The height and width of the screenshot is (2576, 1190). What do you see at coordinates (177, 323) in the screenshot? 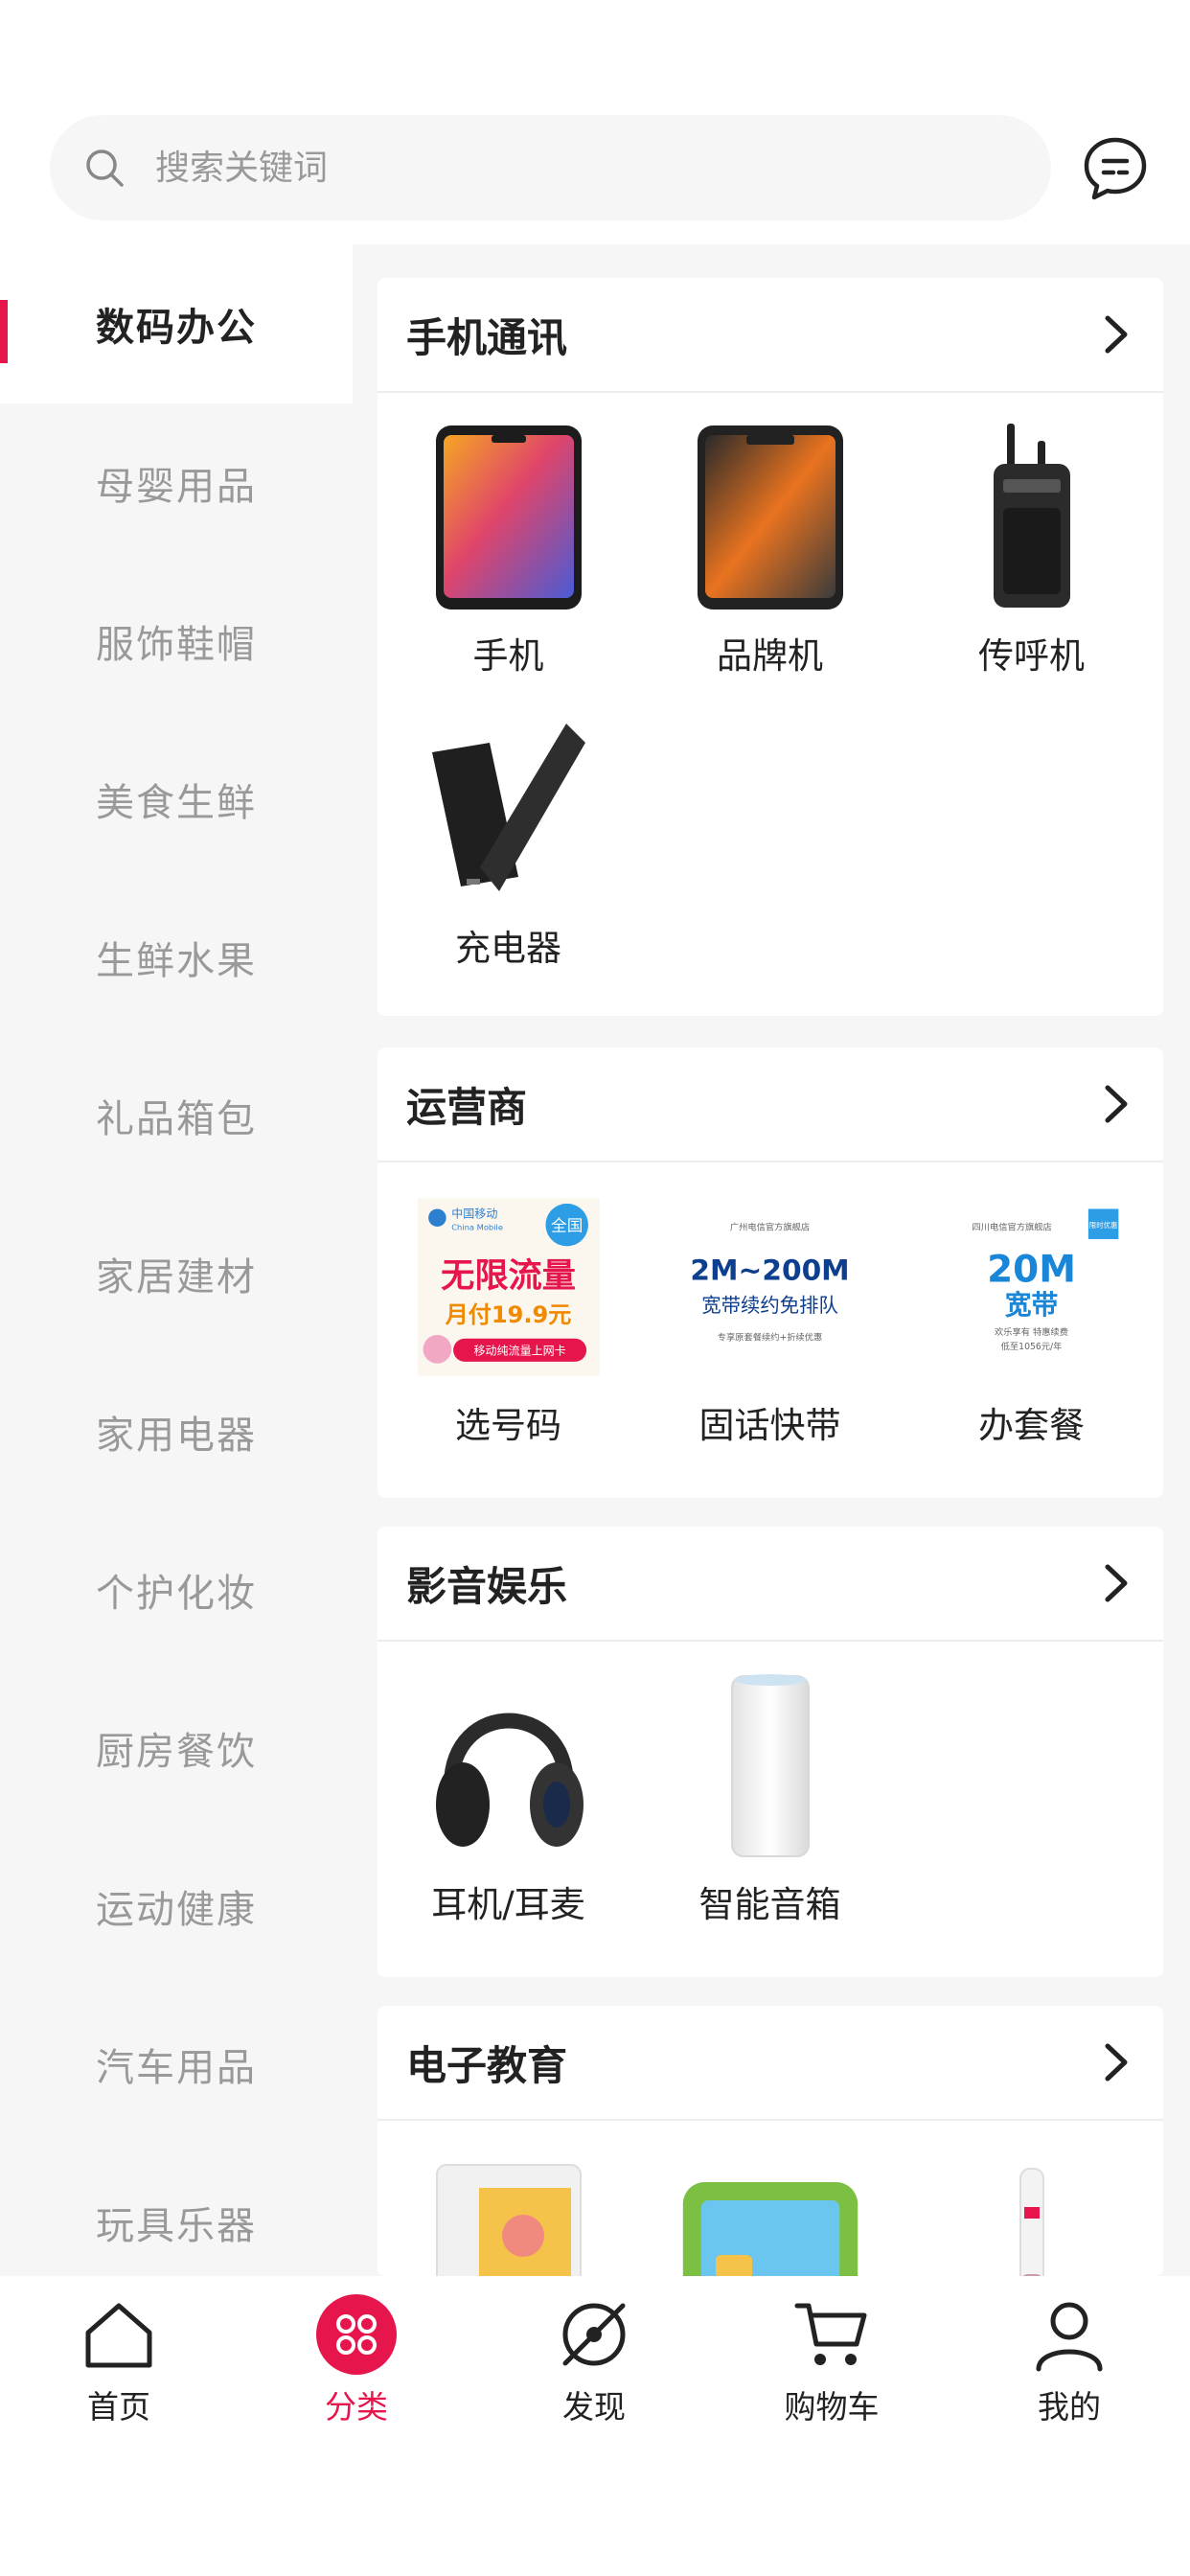
I see `sidebar-item-digital-office: 数码办公` at bounding box center [177, 323].